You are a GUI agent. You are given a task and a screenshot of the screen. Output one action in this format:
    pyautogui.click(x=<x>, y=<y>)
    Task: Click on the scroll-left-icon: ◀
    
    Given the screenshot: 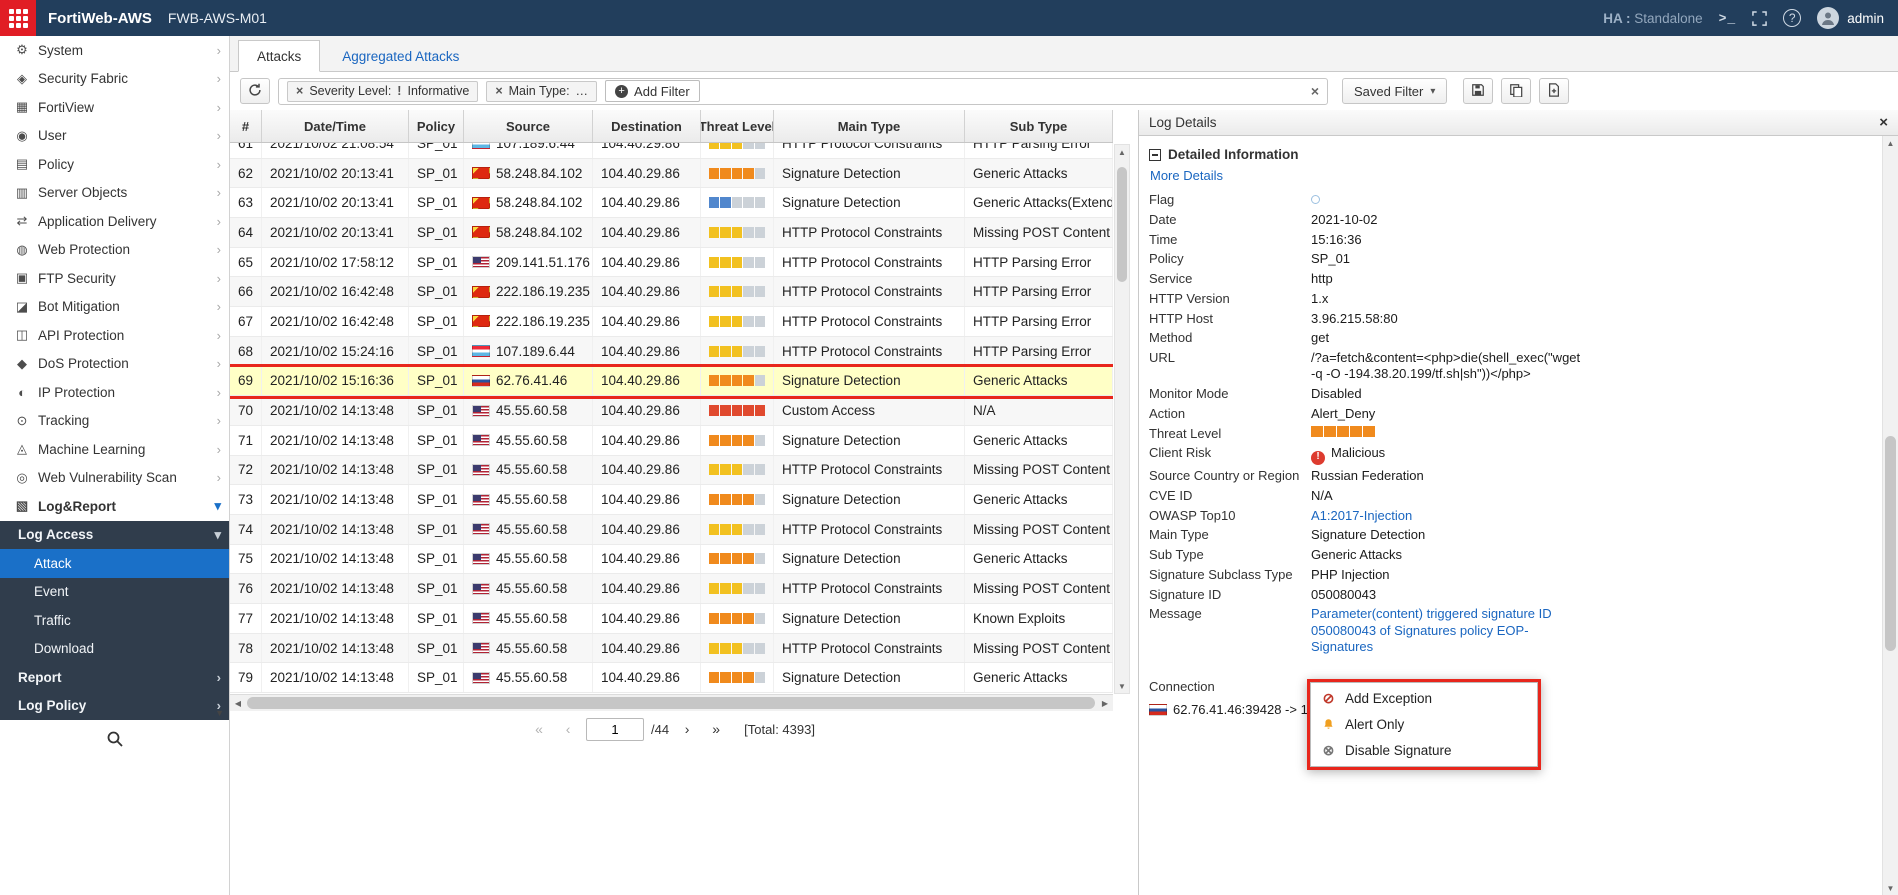 What is the action you would take?
    pyautogui.click(x=238, y=703)
    